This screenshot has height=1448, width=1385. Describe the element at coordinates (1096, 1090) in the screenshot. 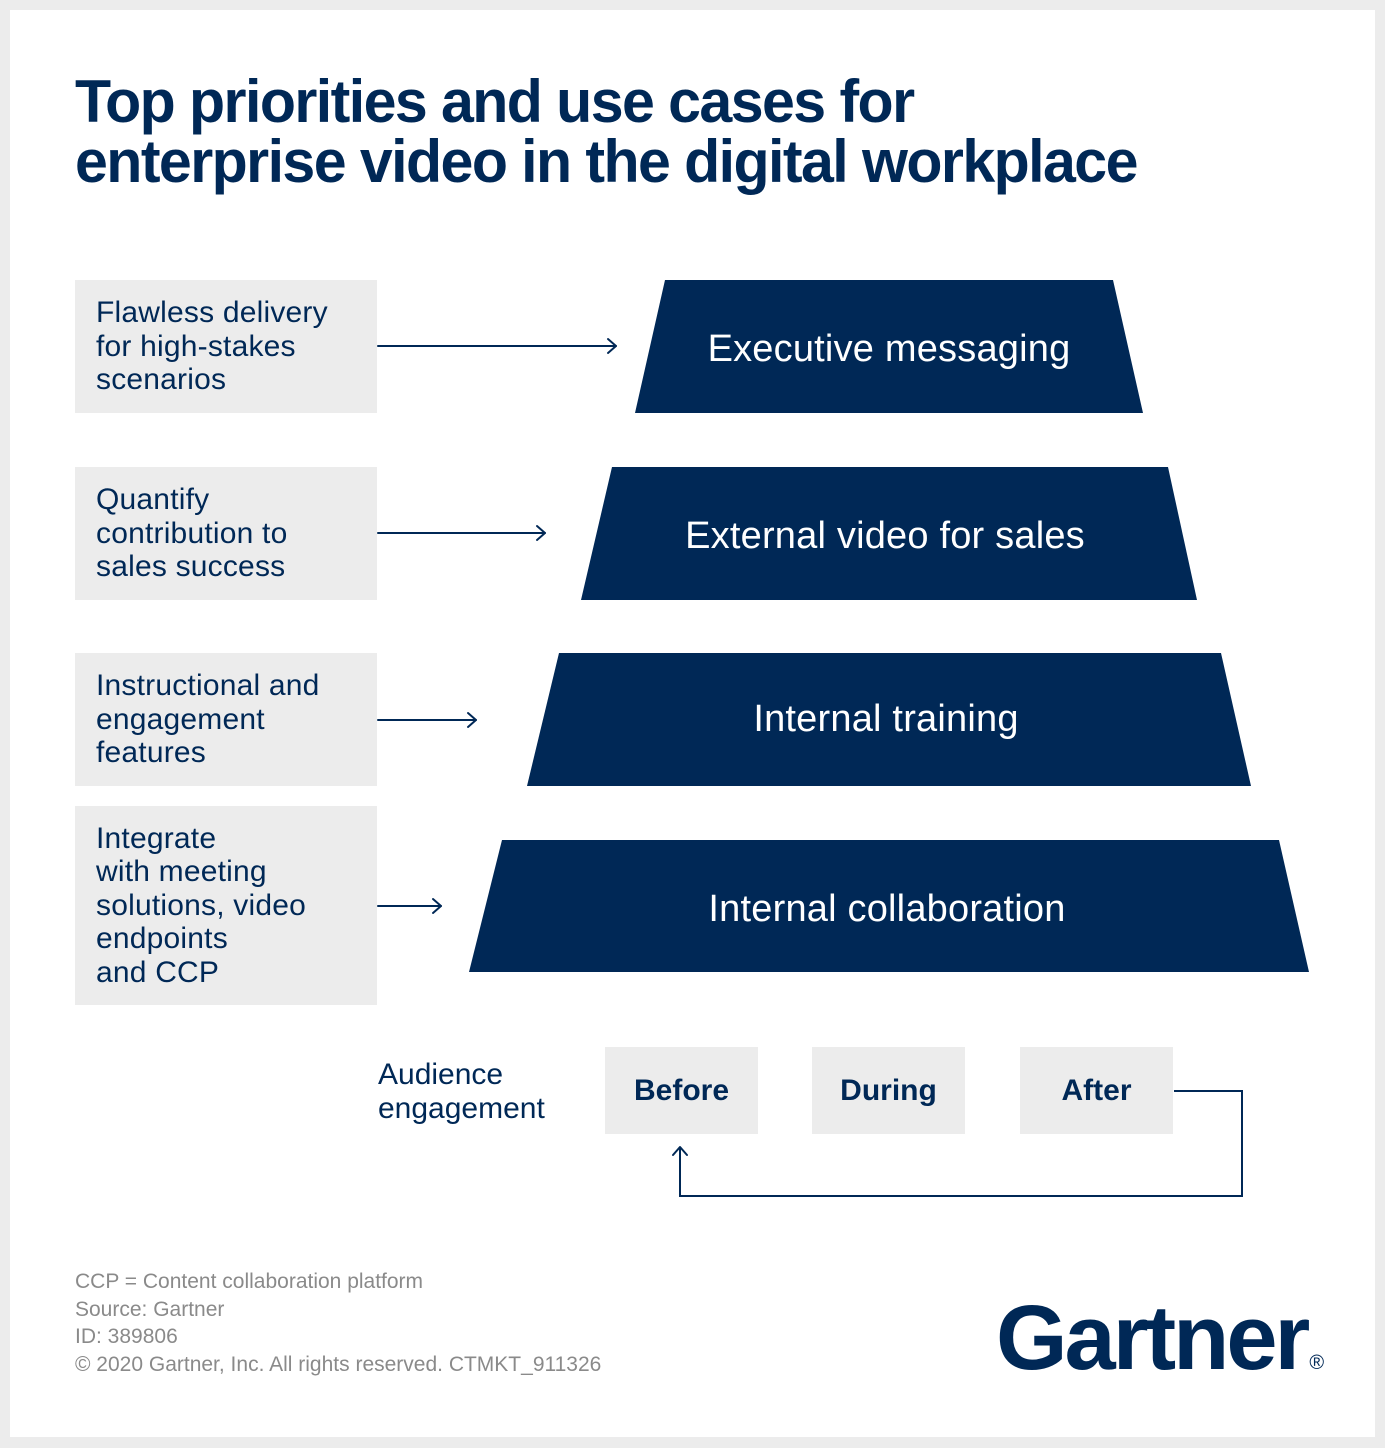

I see `phase-after: After` at that location.